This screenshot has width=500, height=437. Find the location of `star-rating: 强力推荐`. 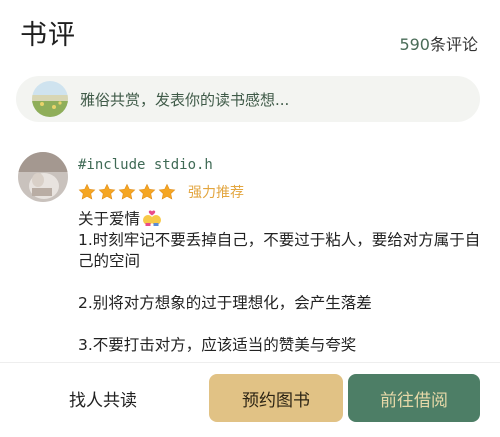

star-rating: 强力推荐 is located at coordinates (282, 192).